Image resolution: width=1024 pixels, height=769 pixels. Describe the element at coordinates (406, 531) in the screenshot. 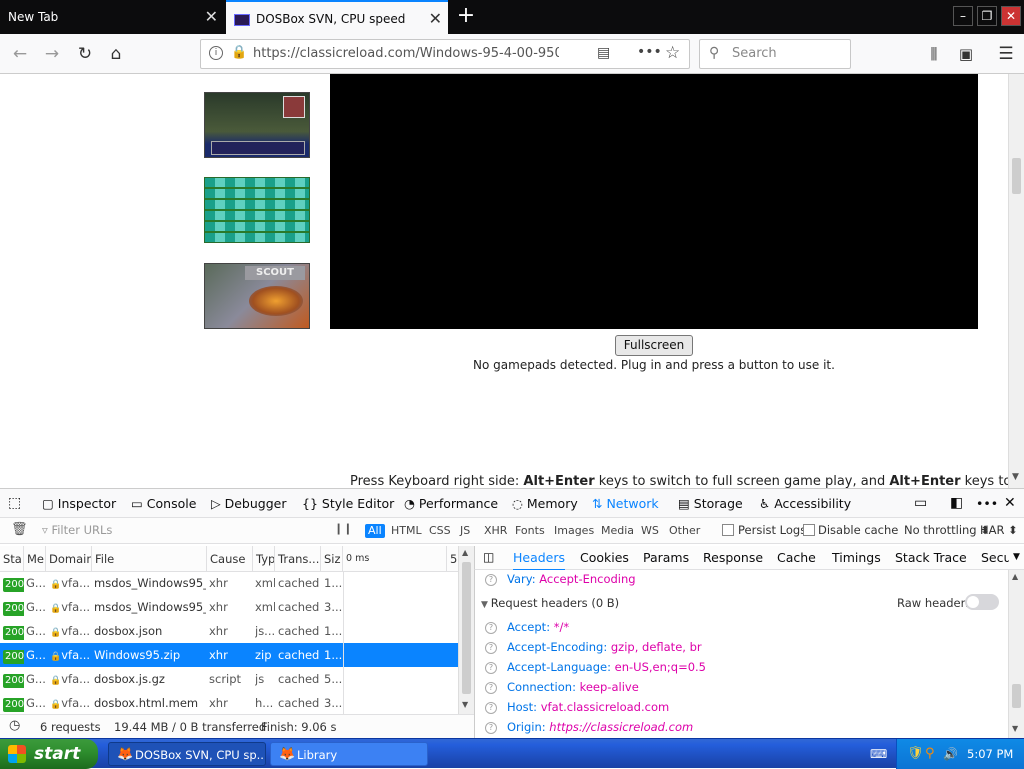

I see `filter-html: HTML` at that location.